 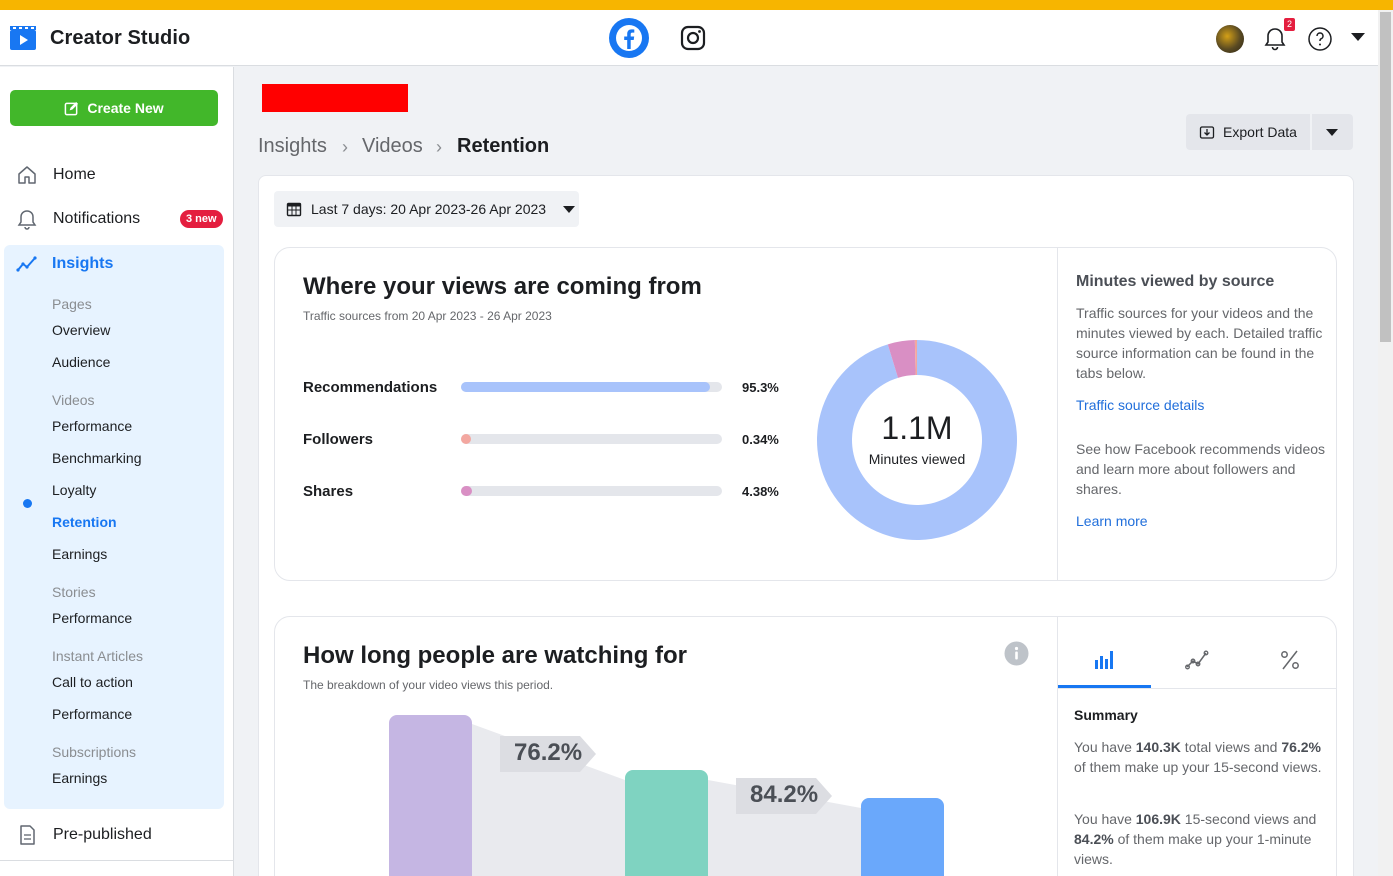 What do you see at coordinates (79, 778) in the screenshot?
I see `submenu-item-subscriptions-earnings: Earnings` at bounding box center [79, 778].